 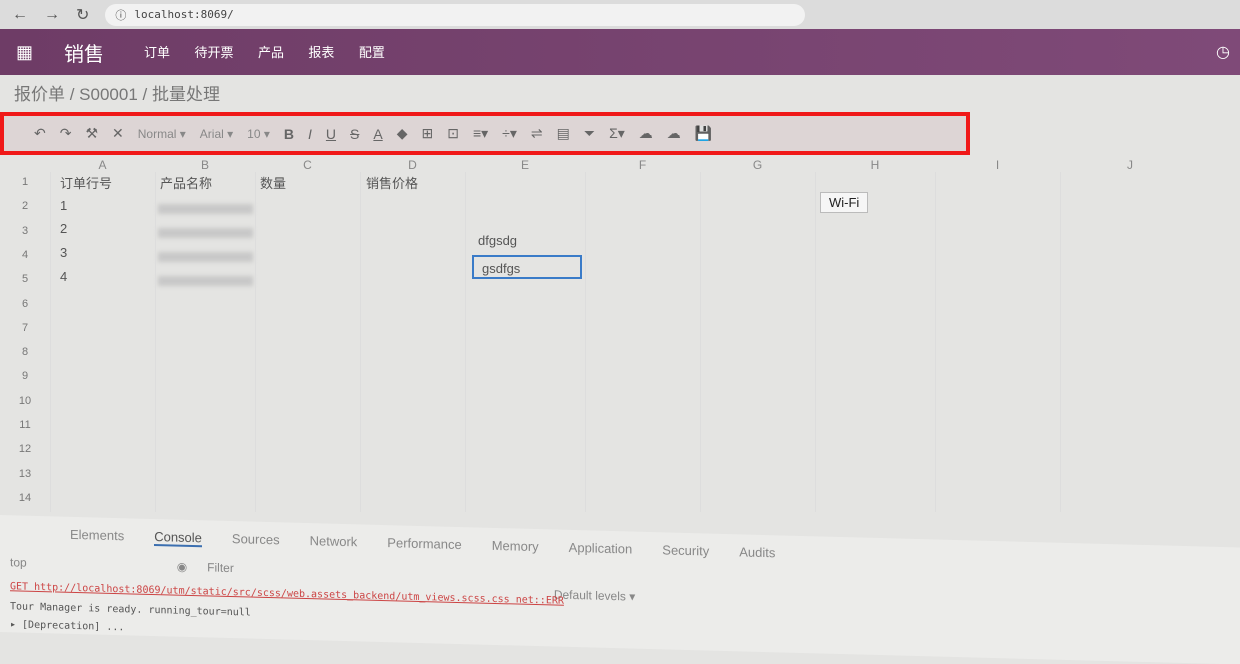 I want to click on row-header-14: 14, so click(x=25, y=498).